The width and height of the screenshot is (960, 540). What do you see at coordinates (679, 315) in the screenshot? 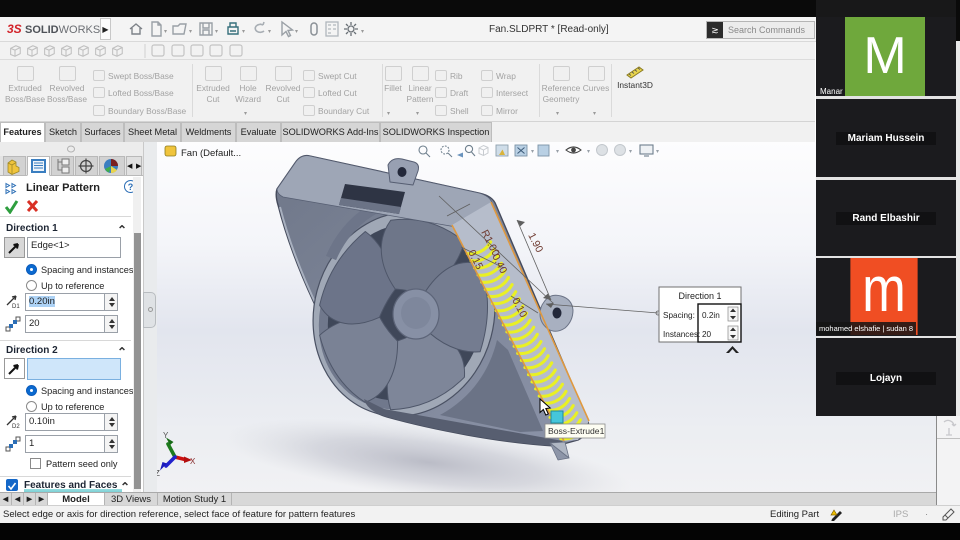
I see `svg-text: Spacing:` at bounding box center [679, 315].